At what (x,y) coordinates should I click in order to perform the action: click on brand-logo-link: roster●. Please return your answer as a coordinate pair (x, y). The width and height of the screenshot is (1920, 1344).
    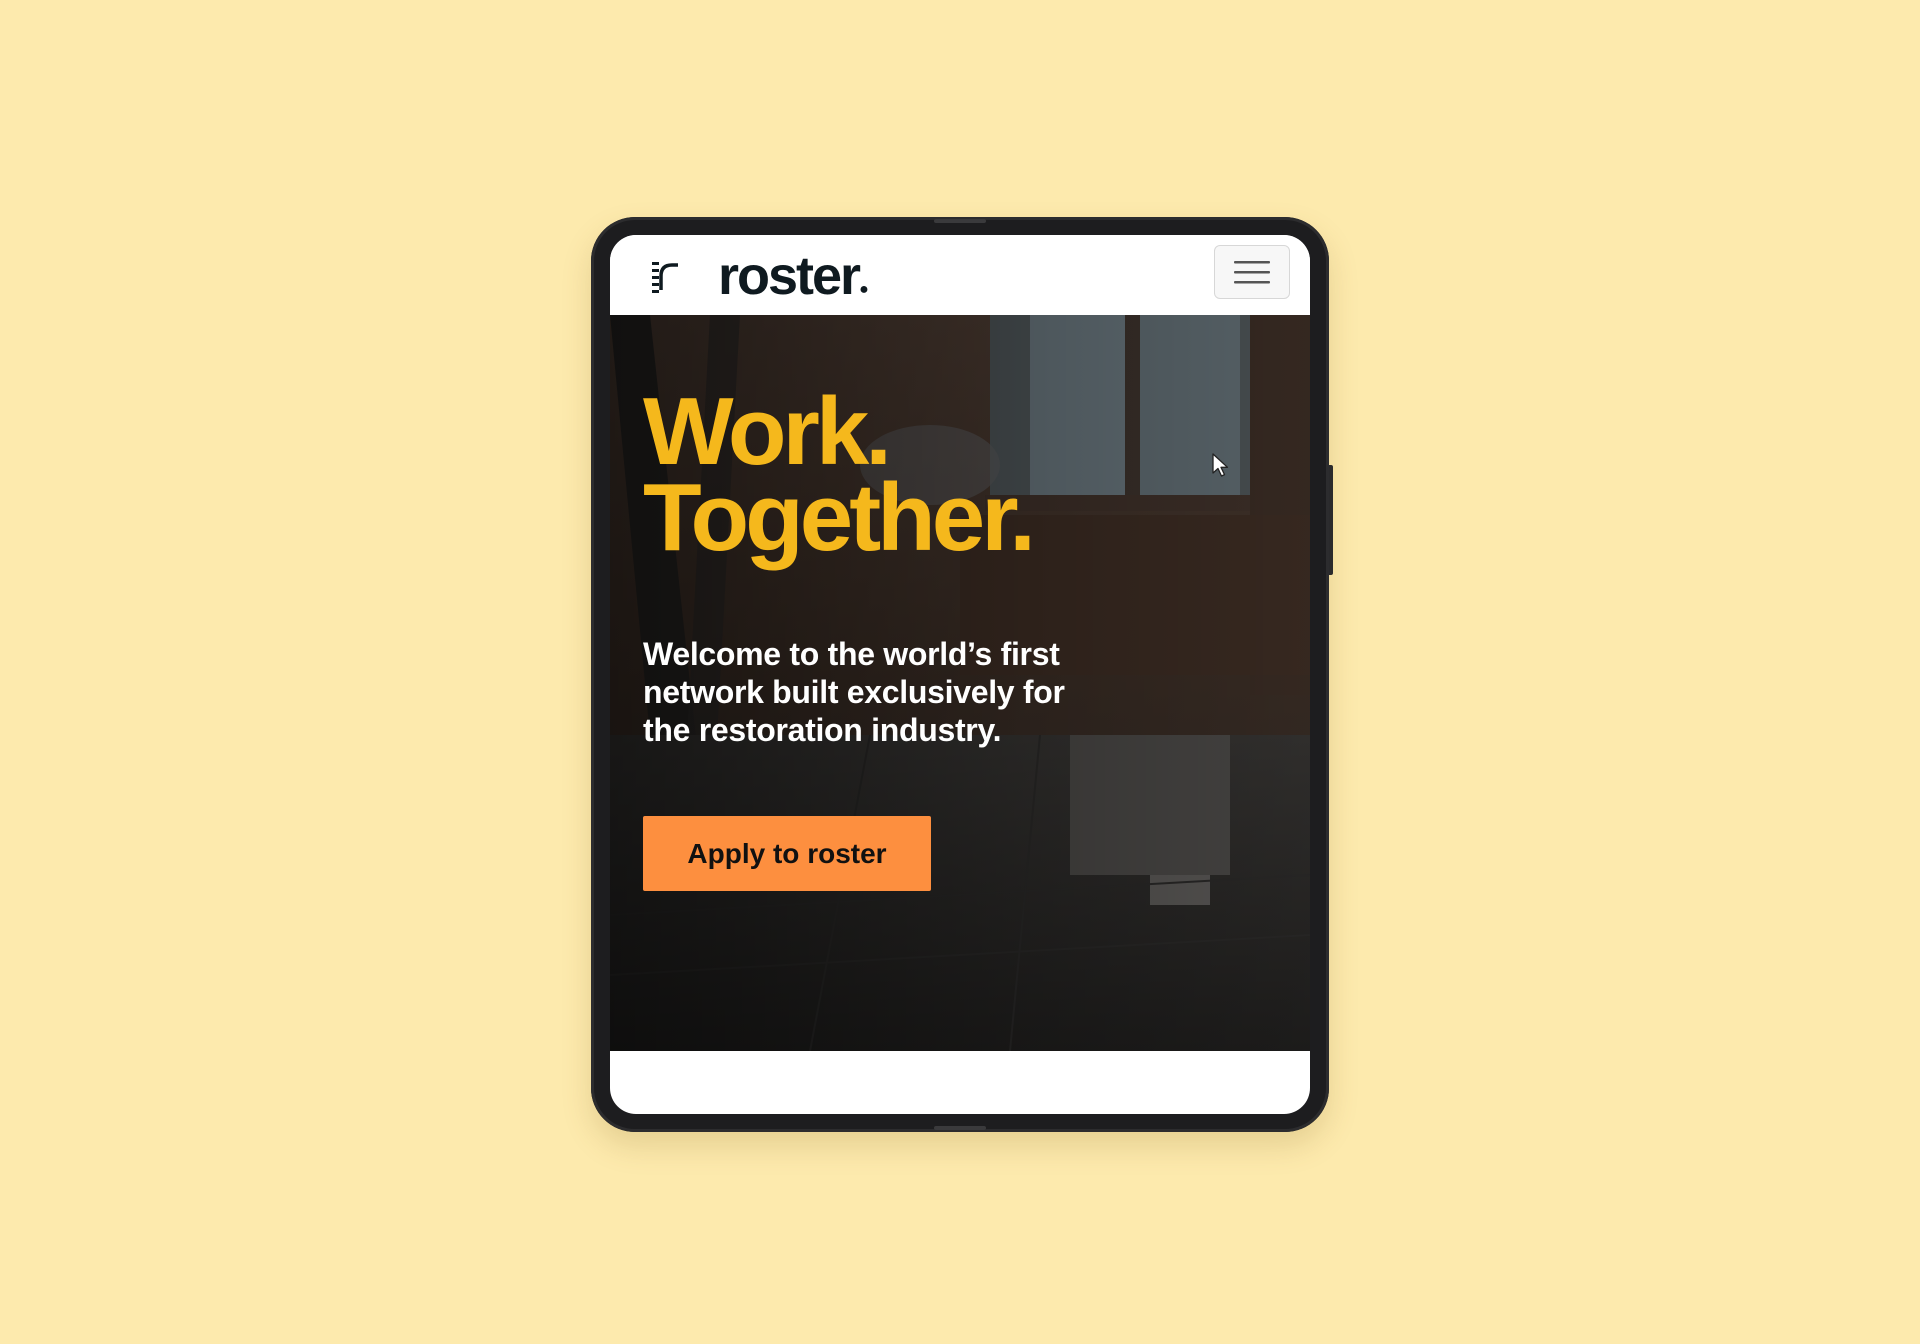
    Looking at the image, I should click on (759, 276).